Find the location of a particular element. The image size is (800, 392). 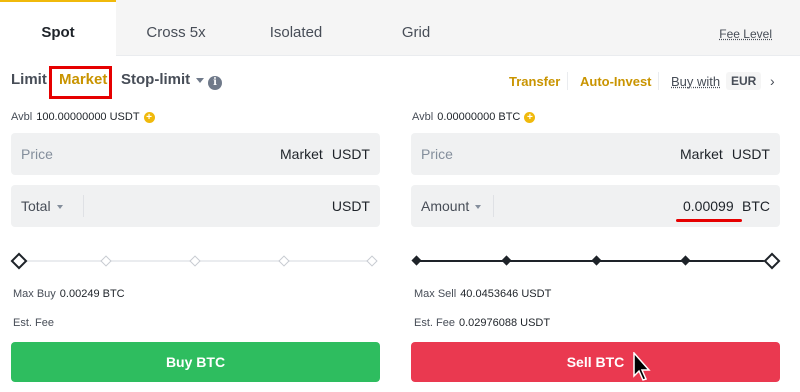

mouse-pointer-icon is located at coordinates (642, 366).